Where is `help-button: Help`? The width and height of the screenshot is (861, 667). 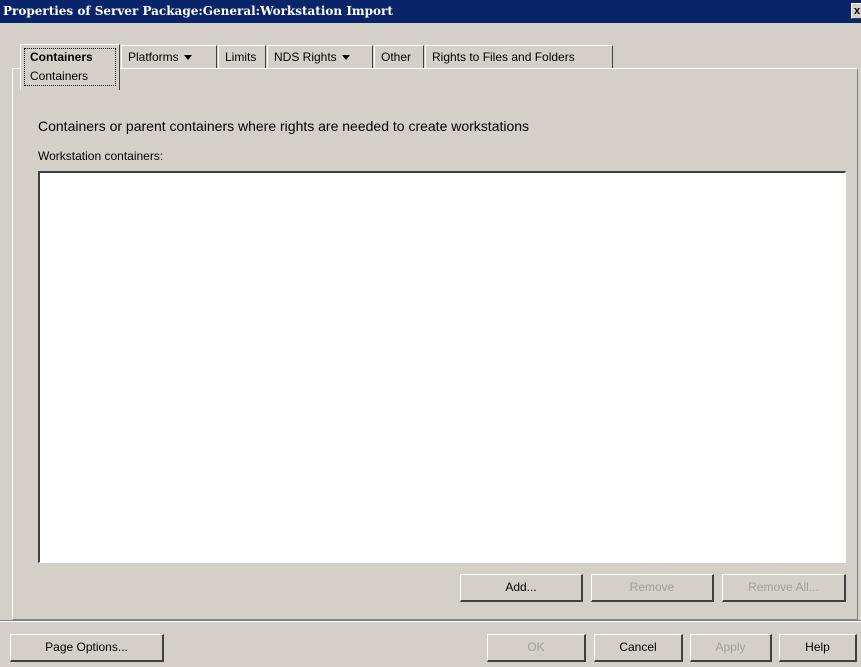 help-button: Help is located at coordinates (818, 648).